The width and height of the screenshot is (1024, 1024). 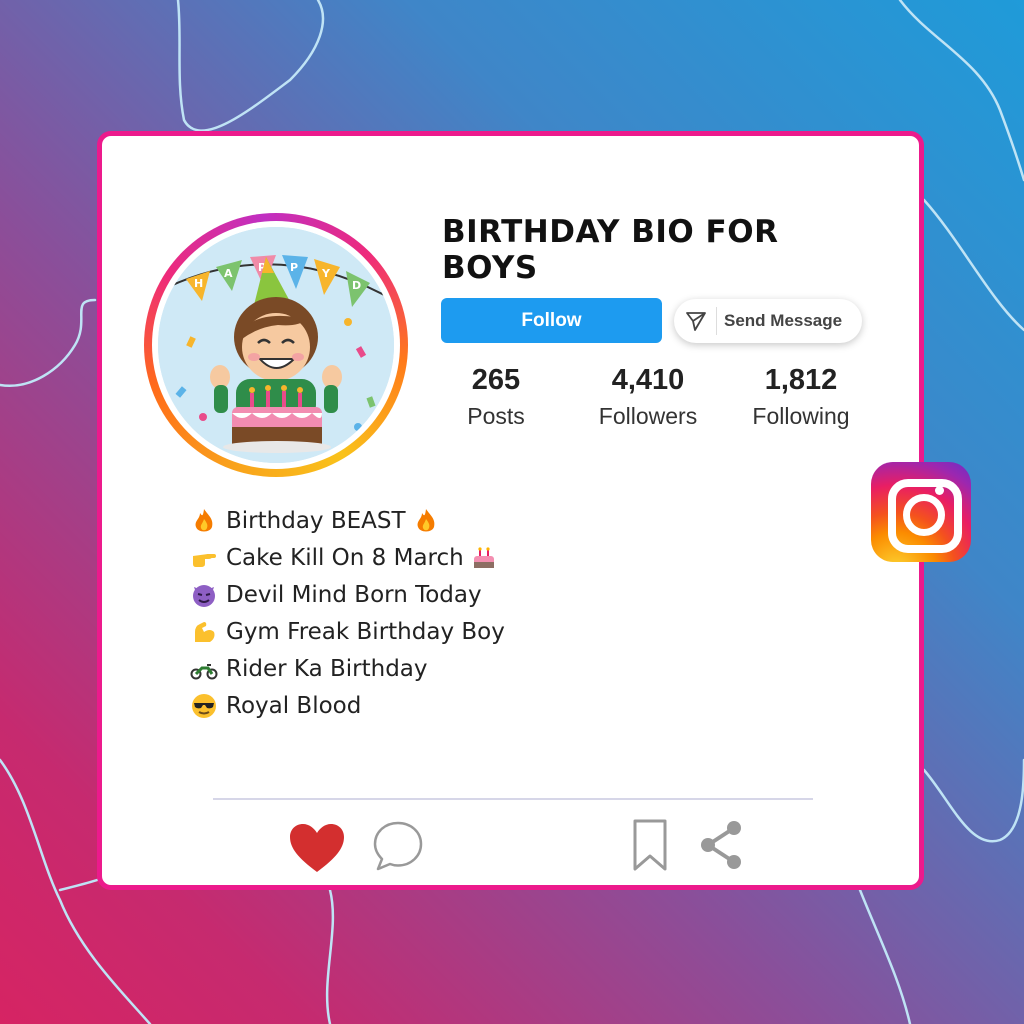 I want to click on stat-followers: 4,410 Followers, so click(x=648, y=397).